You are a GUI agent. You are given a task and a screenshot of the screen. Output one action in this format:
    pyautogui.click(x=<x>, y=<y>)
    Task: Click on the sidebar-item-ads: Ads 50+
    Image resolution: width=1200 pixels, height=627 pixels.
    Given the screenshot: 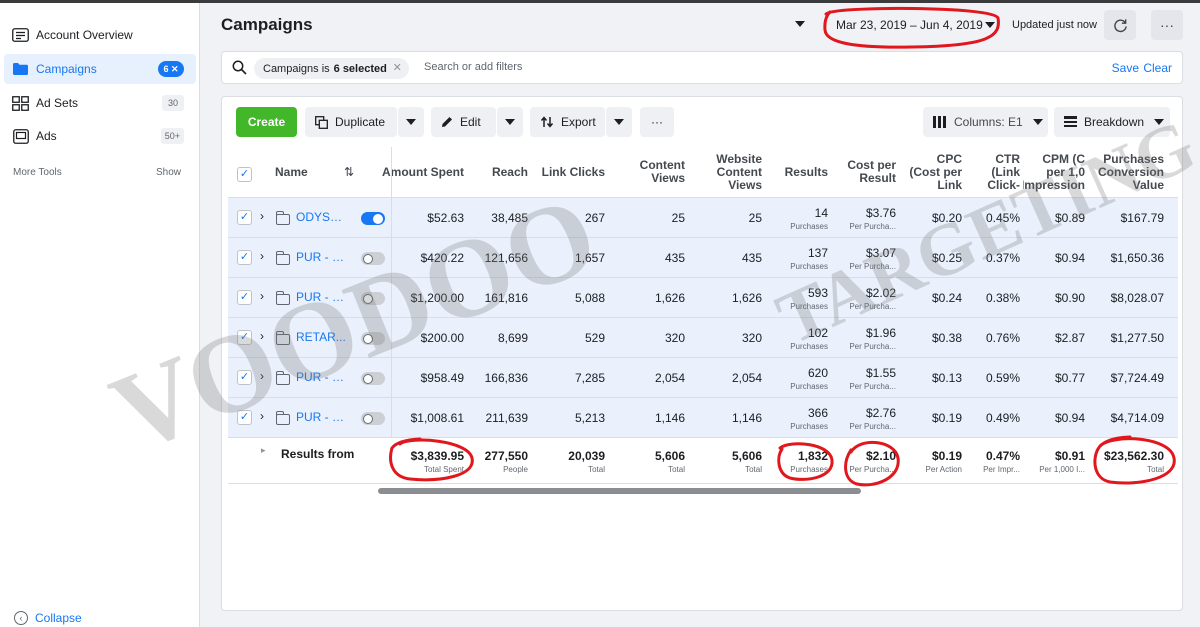 What is the action you would take?
    pyautogui.click(x=100, y=136)
    